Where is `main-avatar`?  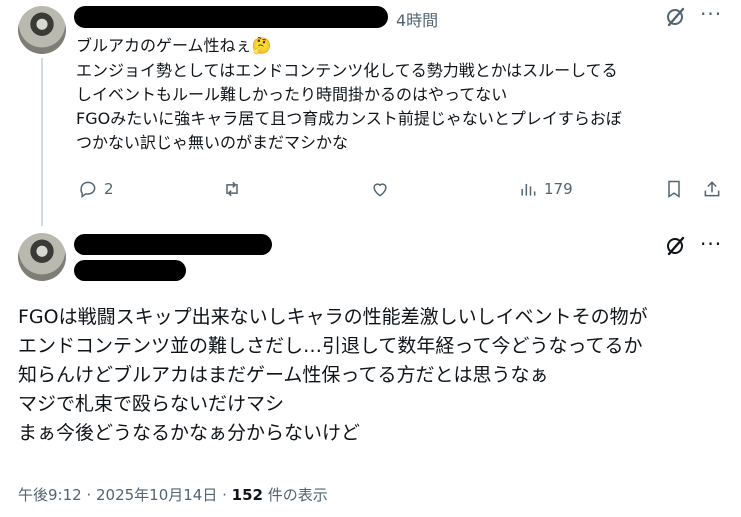 main-avatar is located at coordinates (42, 257).